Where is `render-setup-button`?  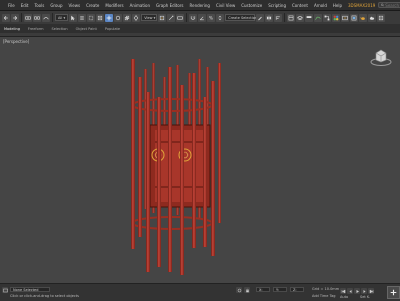
render-setup-button is located at coordinates (345, 17).